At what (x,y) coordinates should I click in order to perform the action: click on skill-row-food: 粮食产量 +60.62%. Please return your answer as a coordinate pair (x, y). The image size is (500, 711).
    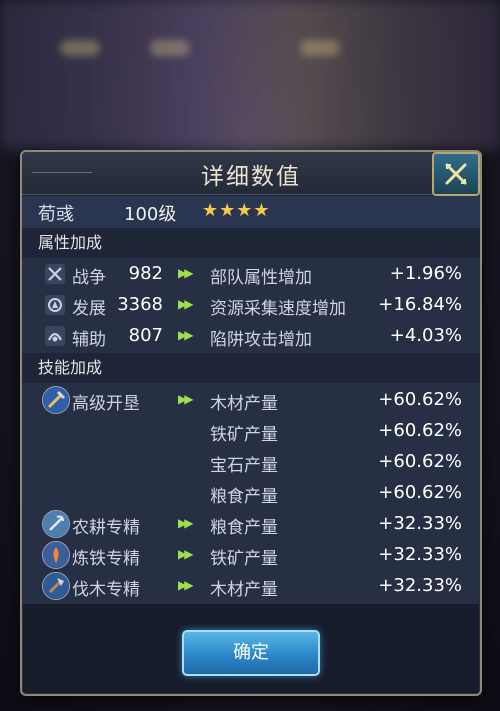
    Looking at the image, I should click on (251, 493).